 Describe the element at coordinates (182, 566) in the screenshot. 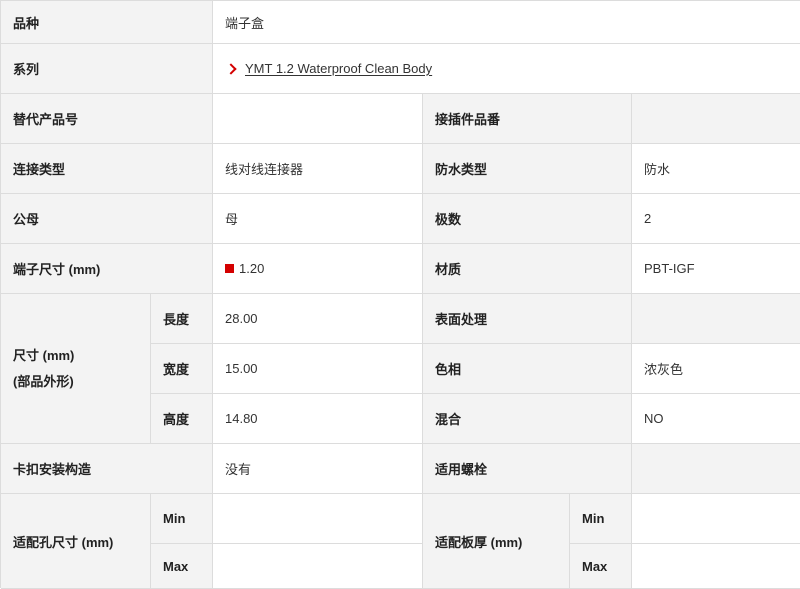

I see `label-hole-max: Max` at that location.